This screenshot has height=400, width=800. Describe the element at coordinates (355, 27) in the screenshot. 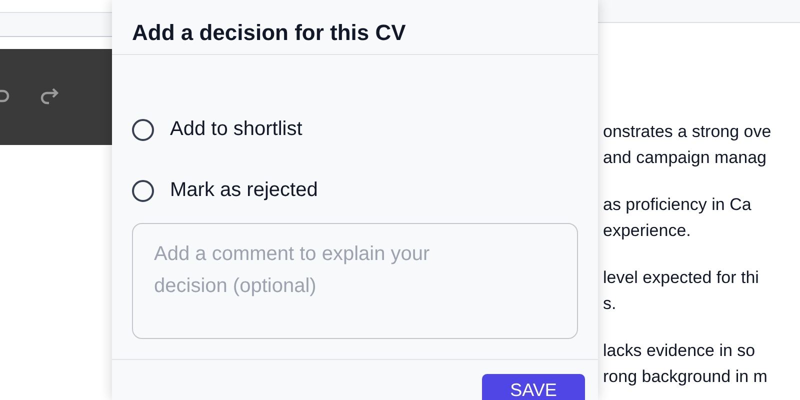

I see `dialog-title: Add a decision for this CV` at that location.